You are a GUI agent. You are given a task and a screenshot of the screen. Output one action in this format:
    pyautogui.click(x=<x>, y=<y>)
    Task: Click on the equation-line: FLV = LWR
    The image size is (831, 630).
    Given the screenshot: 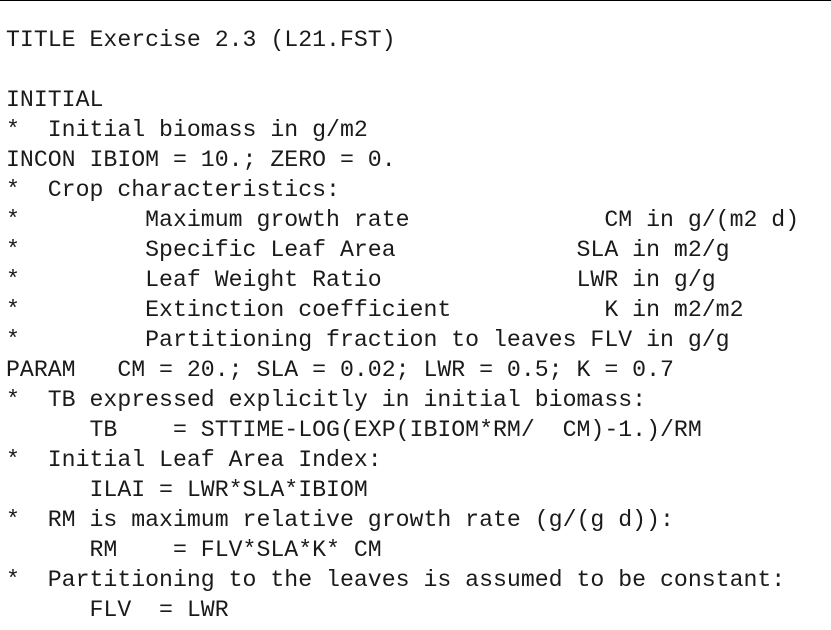 What is the action you would take?
    pyautogui.click(x=117, y=610)
    